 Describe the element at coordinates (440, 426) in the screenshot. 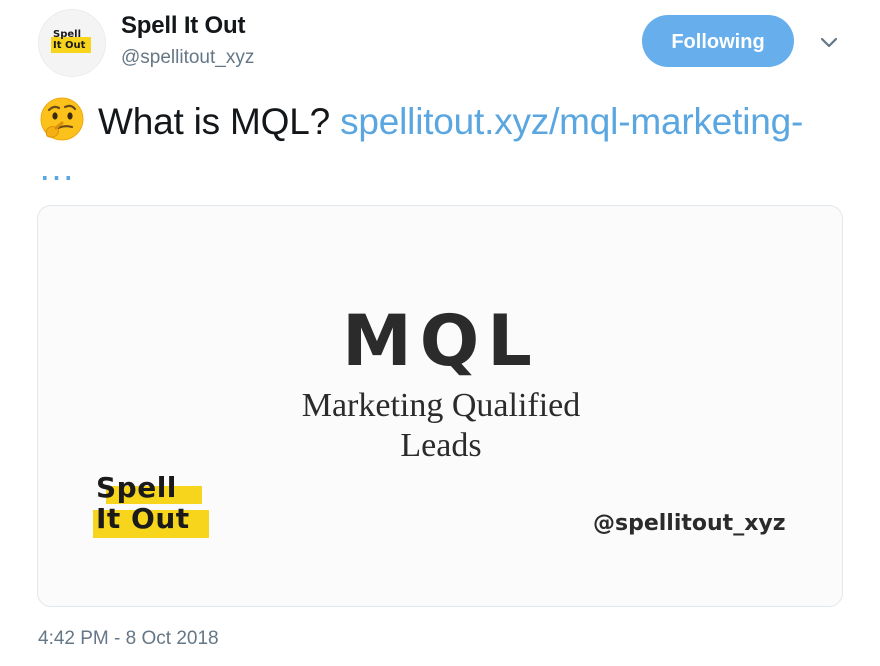

I see `card-subtitle: Marketing Qualified Leads` at that location.